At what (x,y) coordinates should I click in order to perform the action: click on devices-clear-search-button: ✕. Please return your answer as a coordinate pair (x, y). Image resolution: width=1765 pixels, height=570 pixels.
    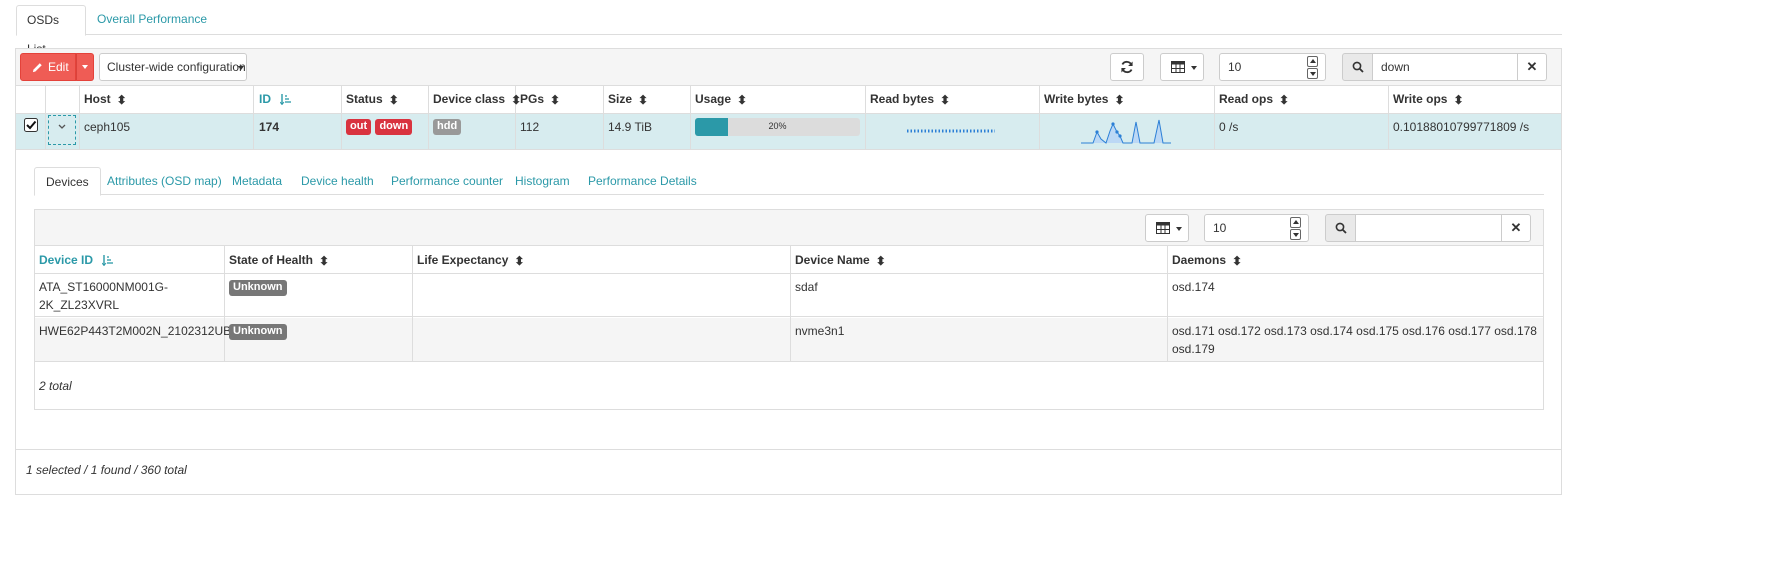
    Looking at the image, I should click on (1516, 228).